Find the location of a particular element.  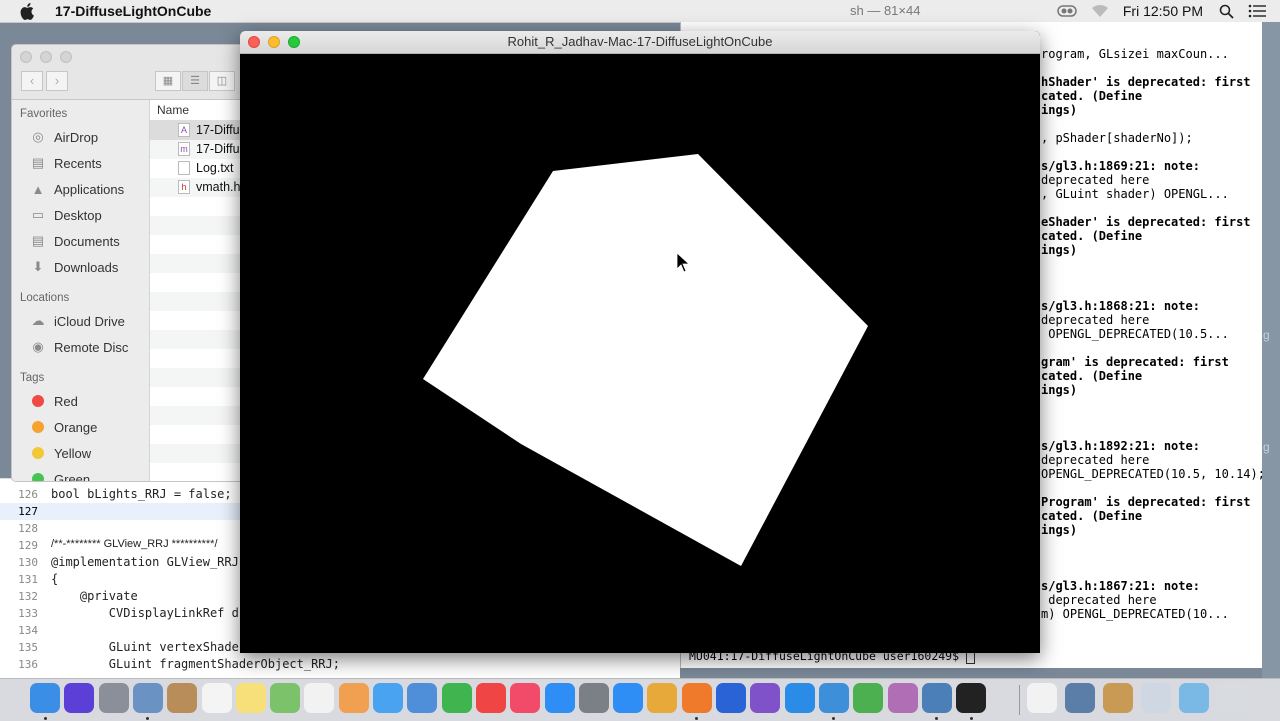

sidebar-item-label: Desktop is located at coordinates (78, 215).